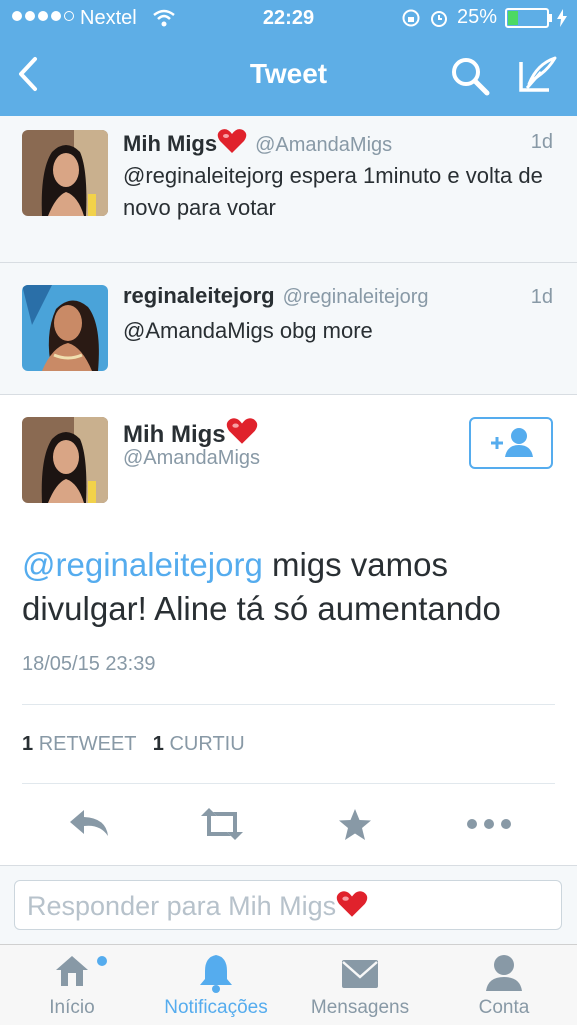 This screenshot has height=1025, width=577. I want to click on reply-bar: Responder para Mih Migs, so click(288, 905).